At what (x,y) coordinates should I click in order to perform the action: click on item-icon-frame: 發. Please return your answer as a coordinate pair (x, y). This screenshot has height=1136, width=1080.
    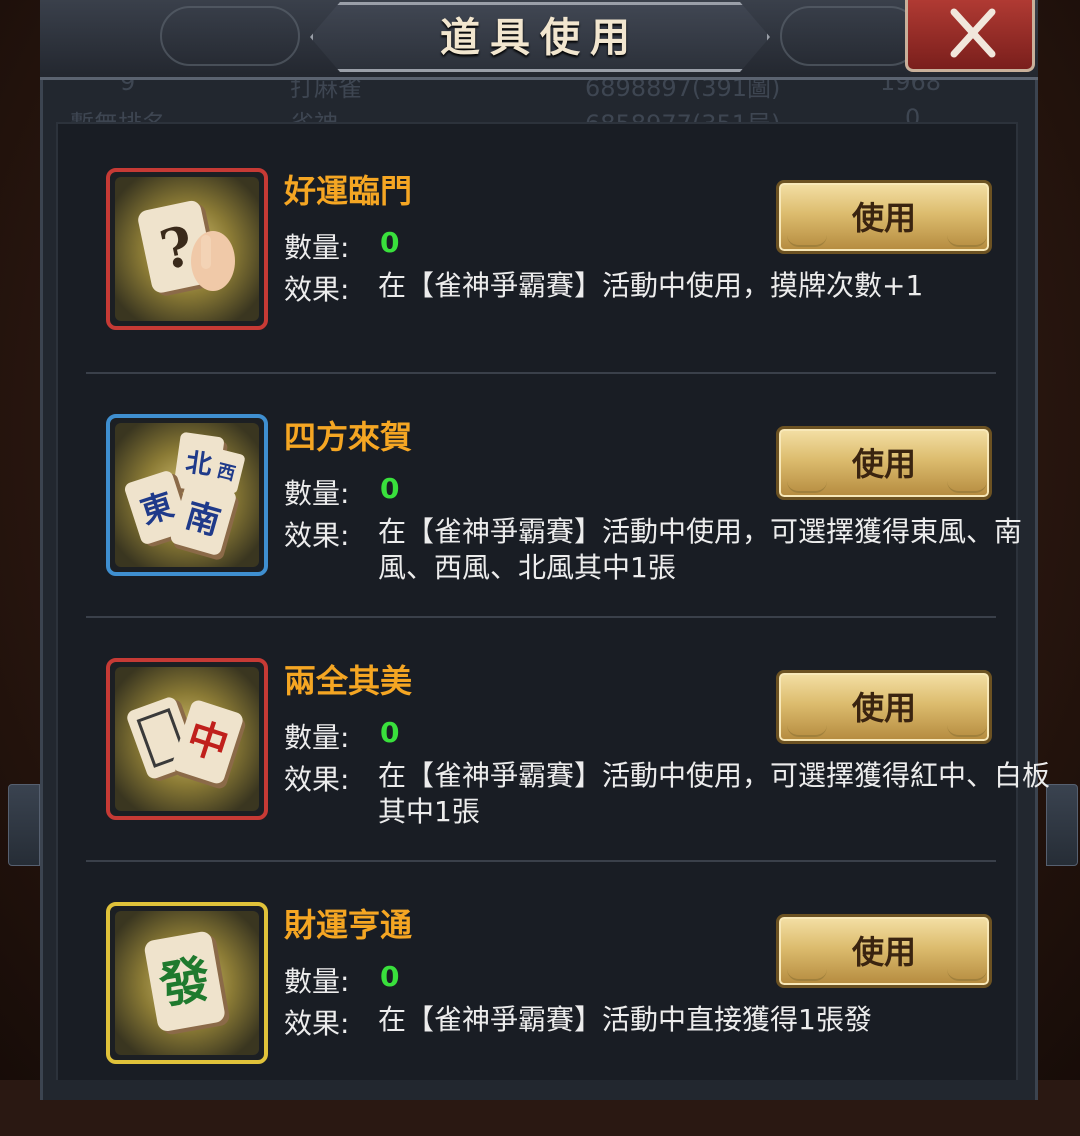
    Looking at the image, I should click on (187, 983).